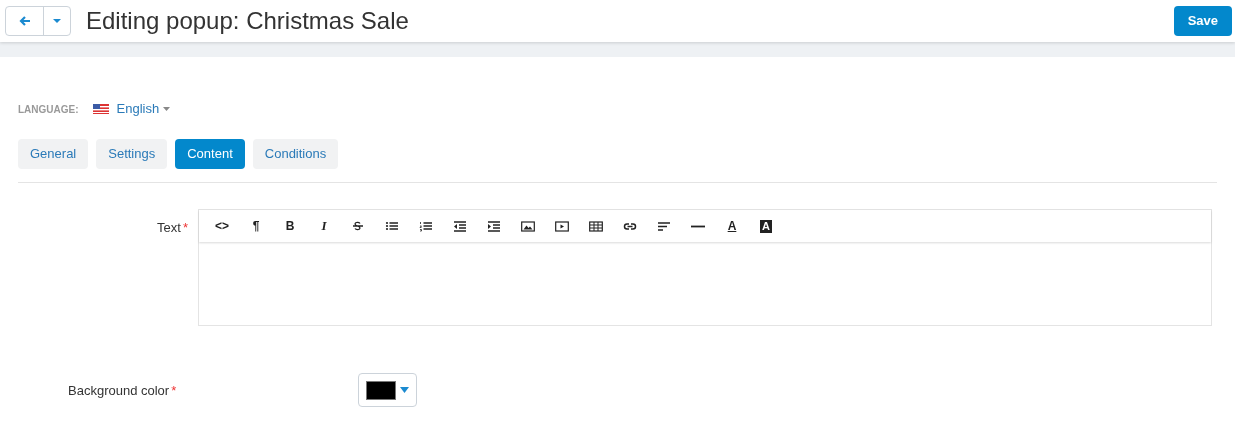 This screenshot has height=434, width=1235. Describe the element at coordinates (48, 109) in the screenshot. I see `language-label: LANGUAGE:` at that location.